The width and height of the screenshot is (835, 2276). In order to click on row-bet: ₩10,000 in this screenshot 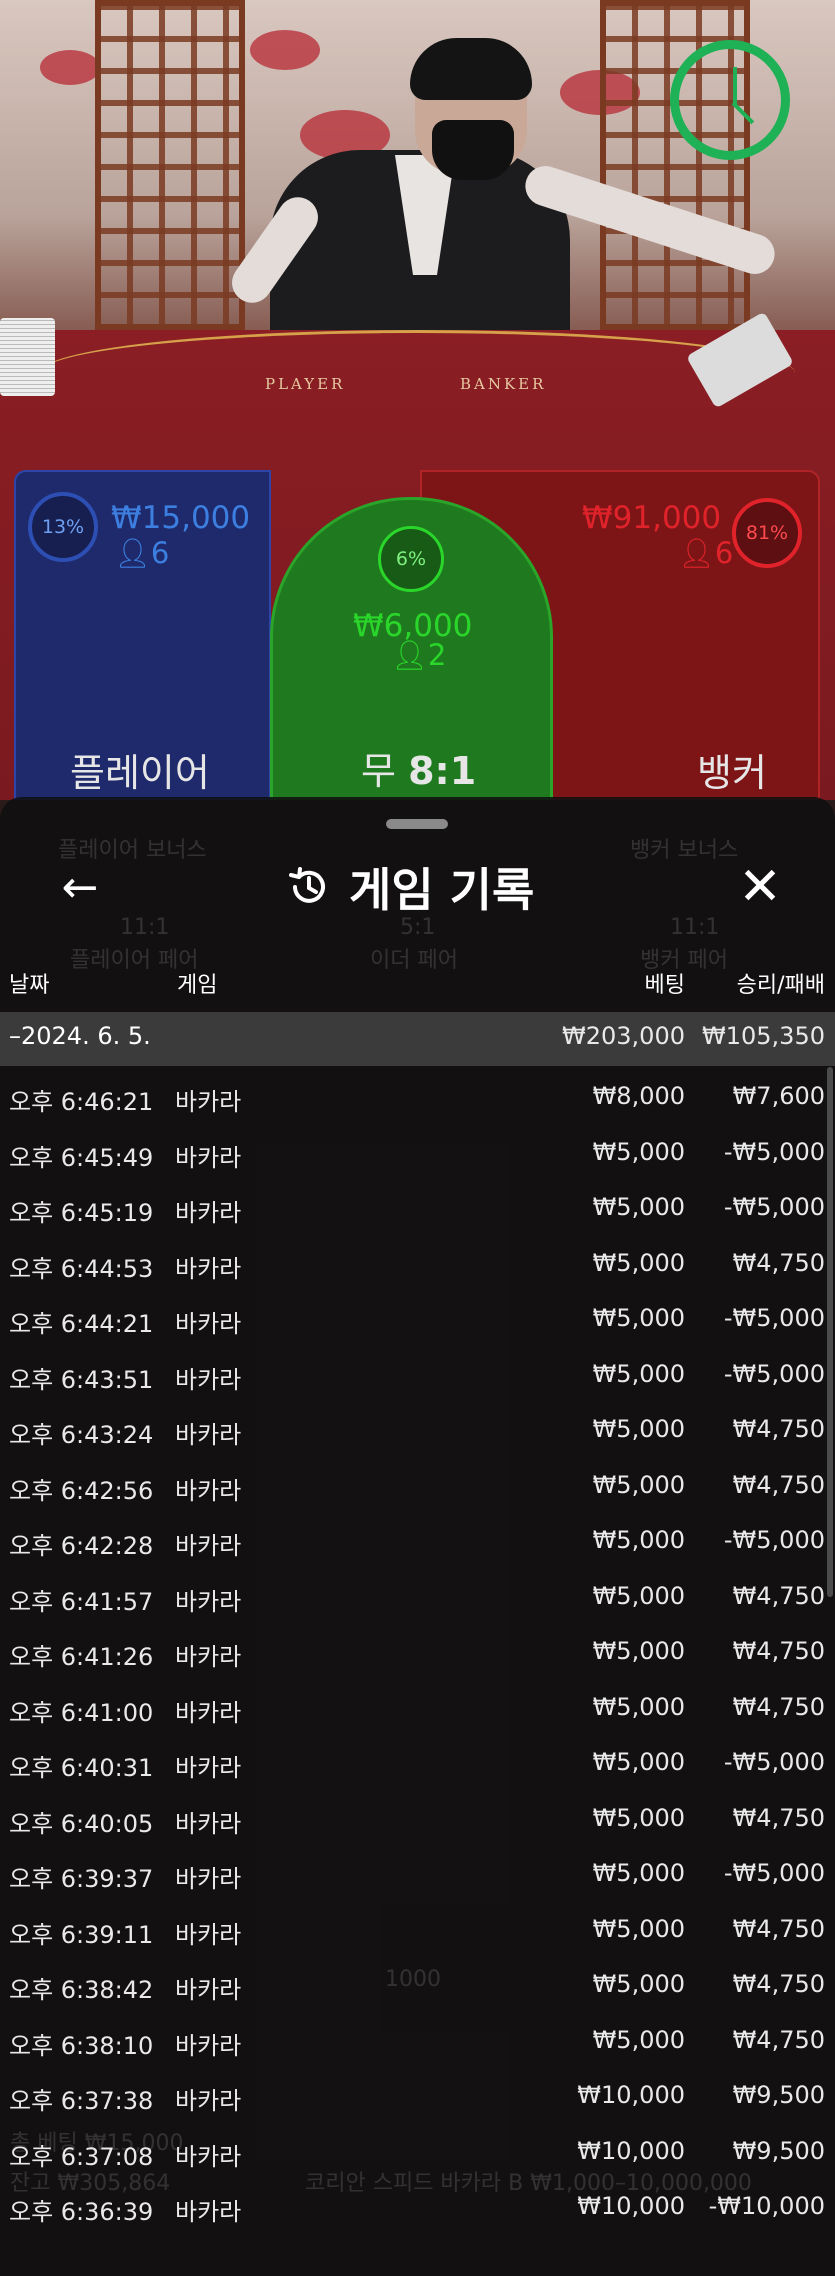, I will do `click(631, 2150)`.